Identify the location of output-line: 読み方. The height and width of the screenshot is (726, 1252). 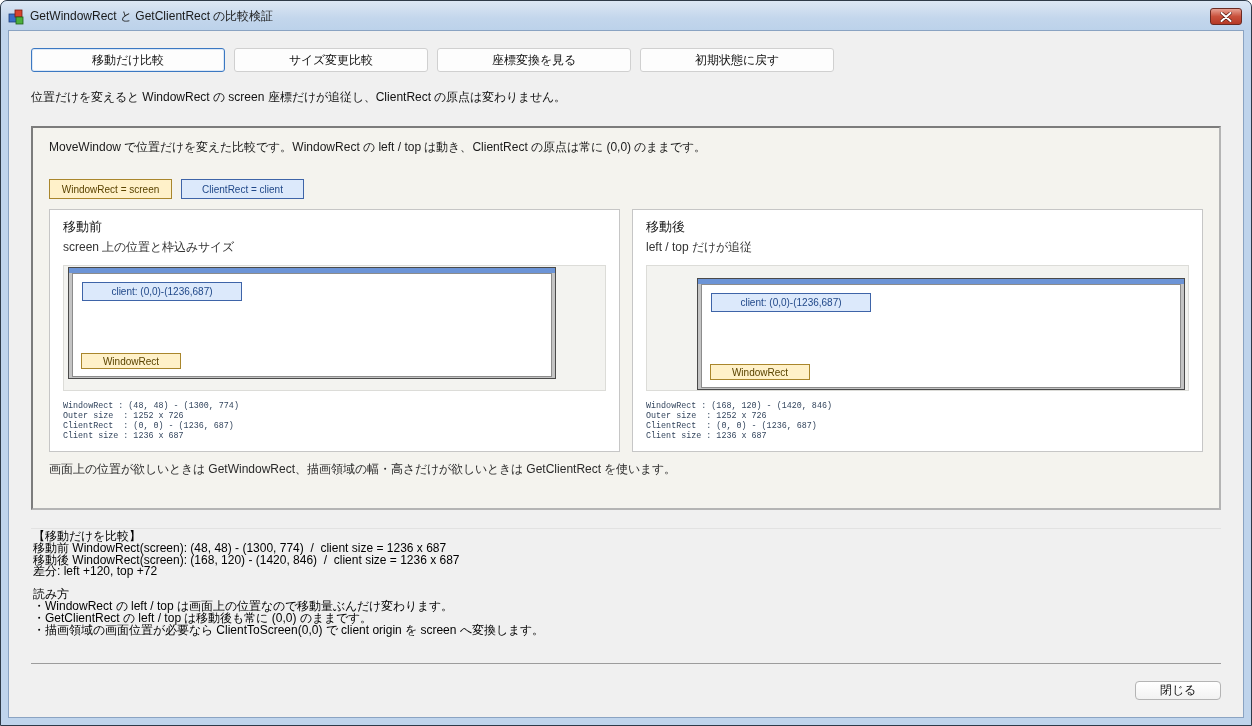
(51, 595).